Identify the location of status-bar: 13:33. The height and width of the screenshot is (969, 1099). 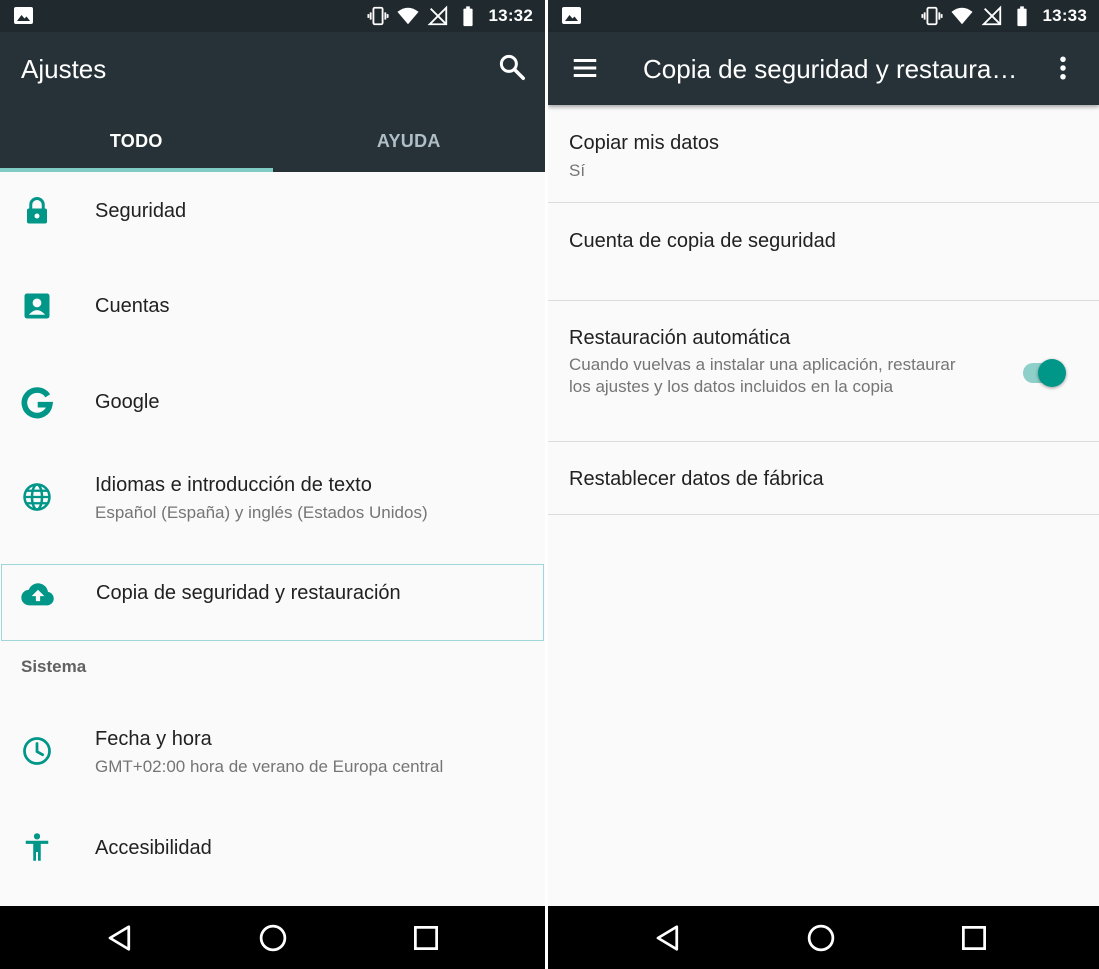
(823, 16).